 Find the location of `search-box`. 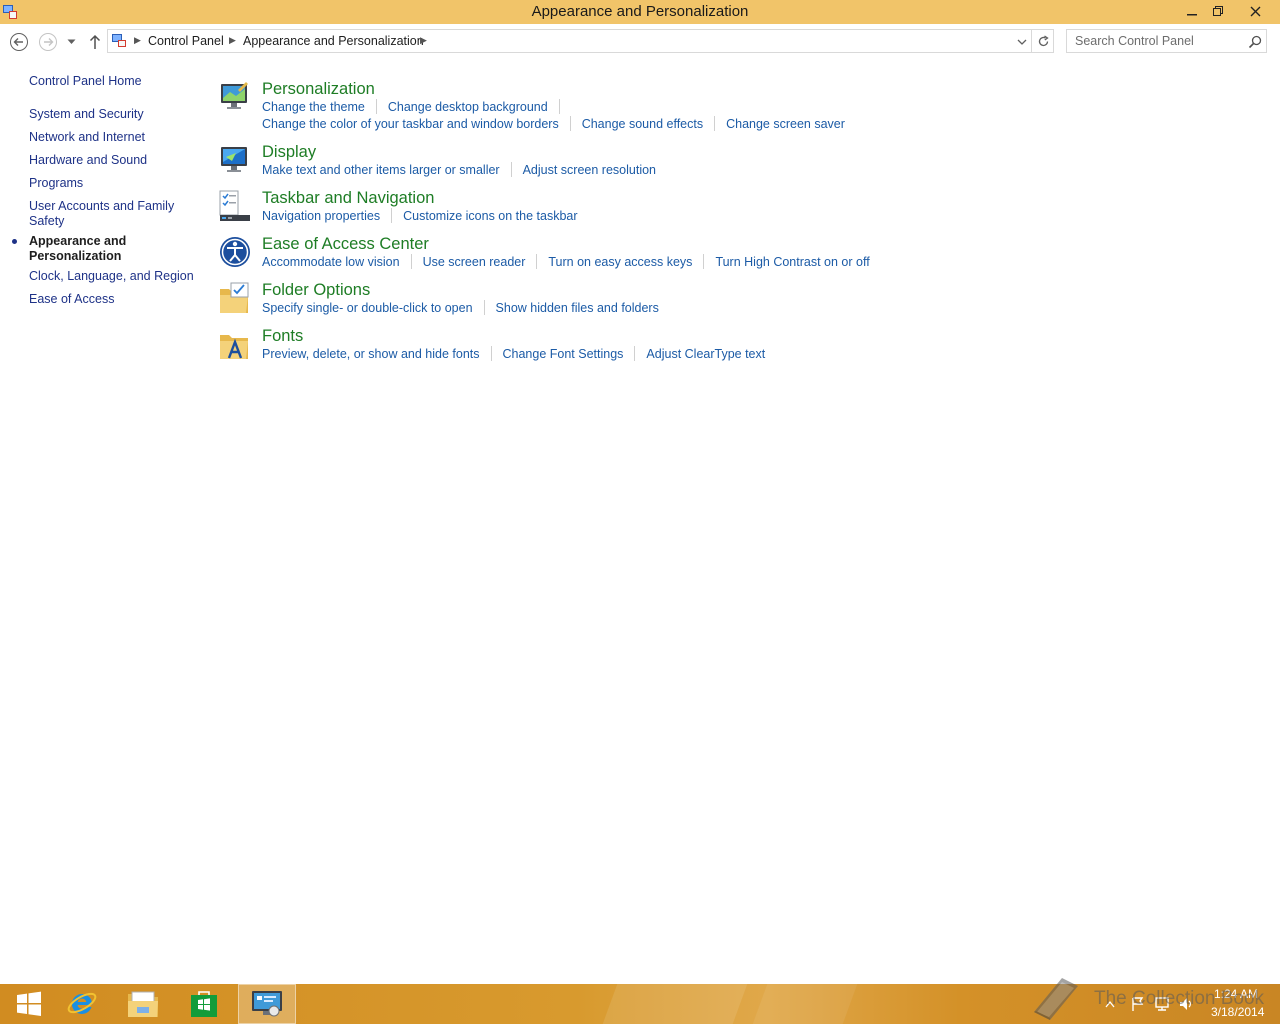

search-box is located at coordinates (1166, 41).